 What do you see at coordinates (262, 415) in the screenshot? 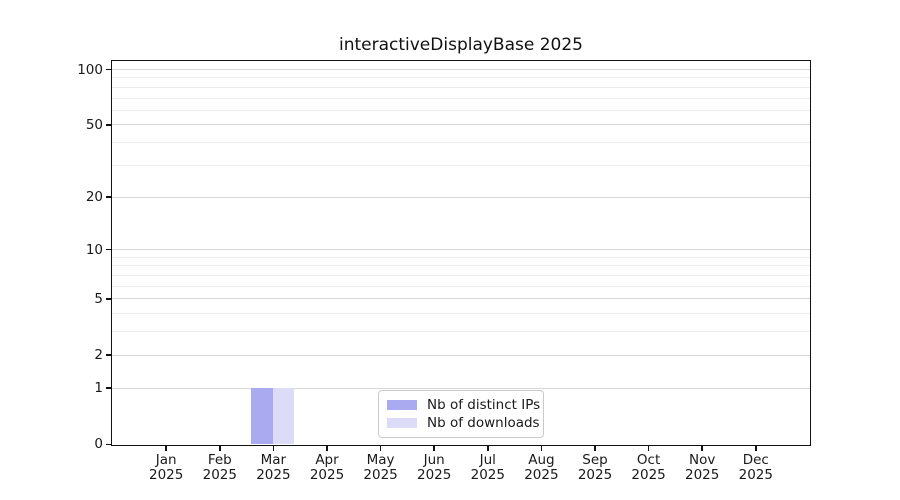
I see `bar-distinct-ips` at bounding box center [262, 415].